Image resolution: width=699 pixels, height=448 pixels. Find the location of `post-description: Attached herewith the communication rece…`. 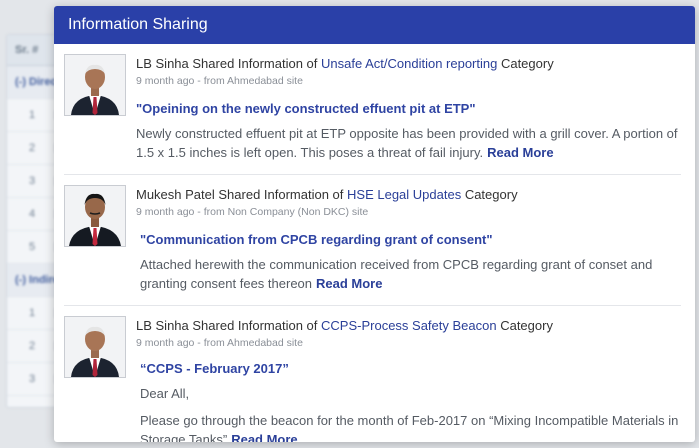

post-description: Attached herewith the communication rece… is located at coordinates (410, 274).